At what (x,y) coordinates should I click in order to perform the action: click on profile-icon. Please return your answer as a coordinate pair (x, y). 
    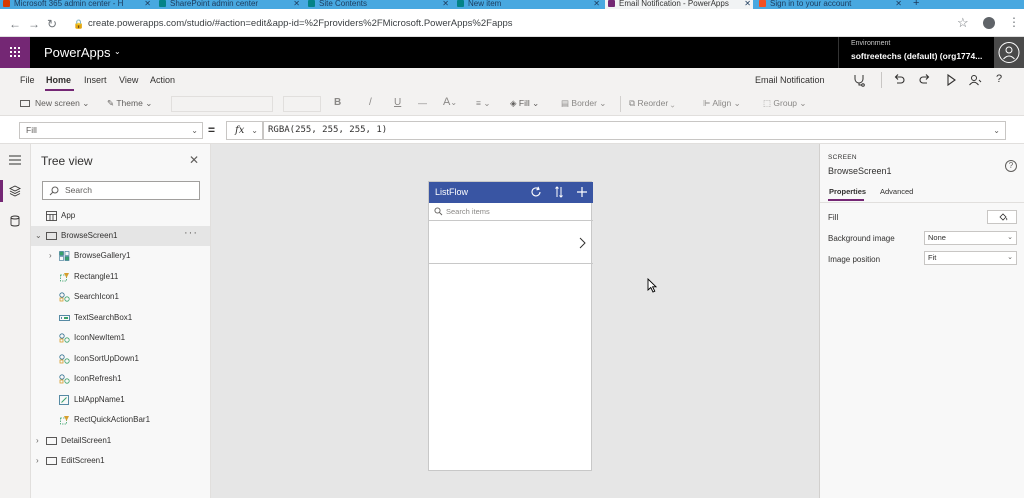
    Looking at the image, I should click on (989, 23).